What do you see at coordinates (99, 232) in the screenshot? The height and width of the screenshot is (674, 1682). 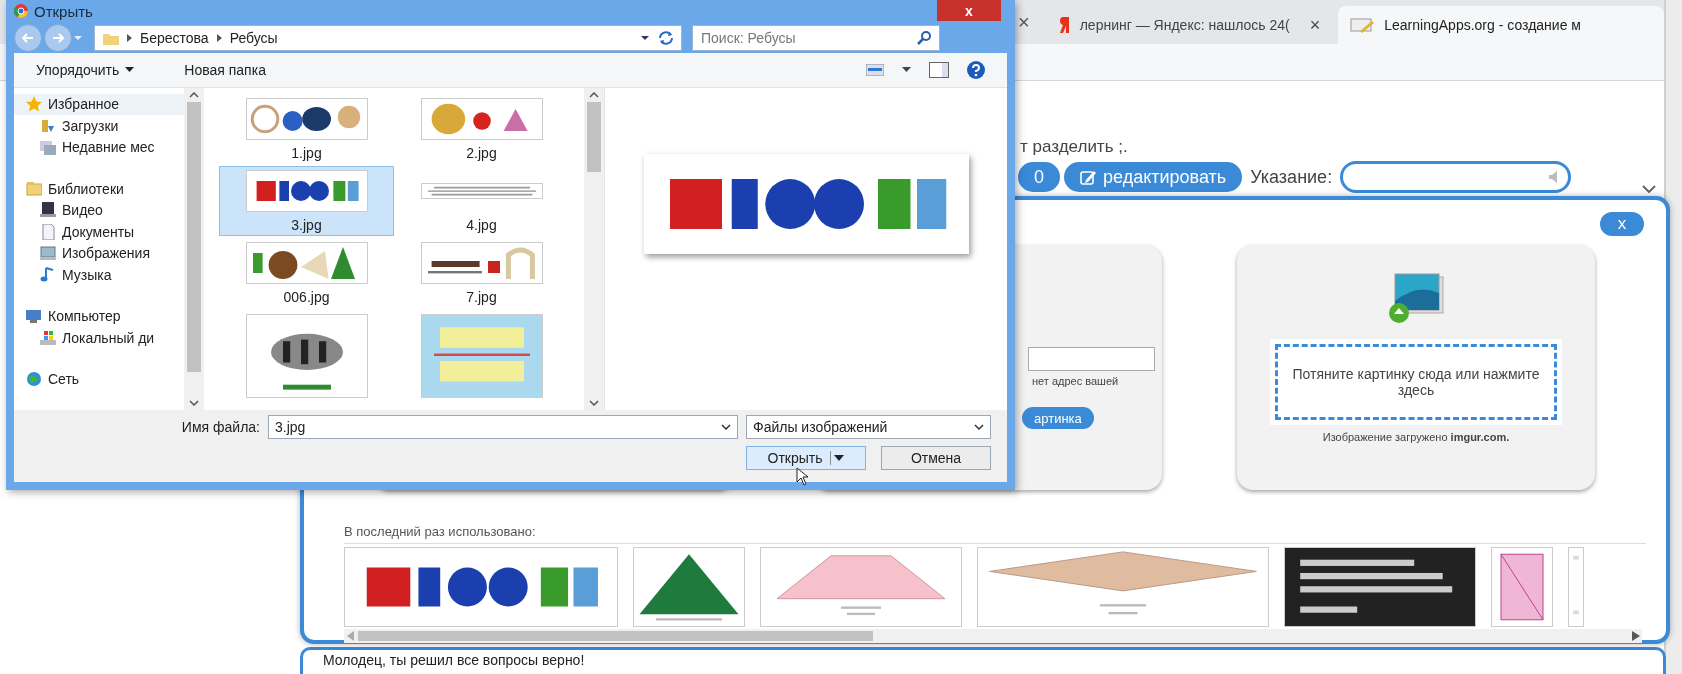 I see `nav-item: Документы` at bounding box center [99, 232].